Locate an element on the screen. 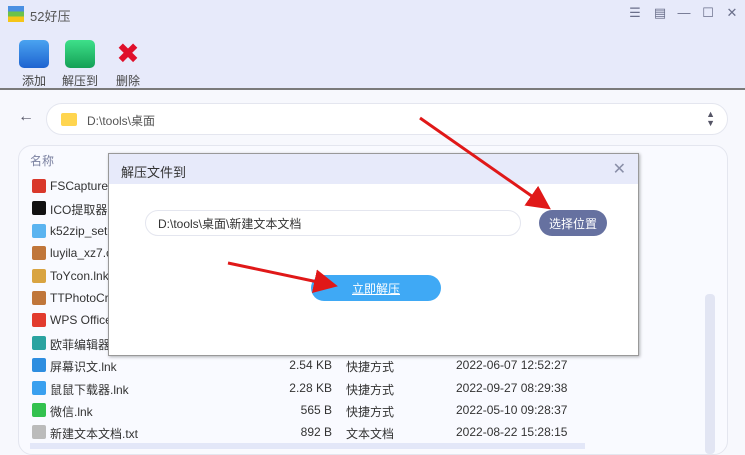 The image size is (745, 455). file-size: 2.54 KB is located at coordinates (310, 365).